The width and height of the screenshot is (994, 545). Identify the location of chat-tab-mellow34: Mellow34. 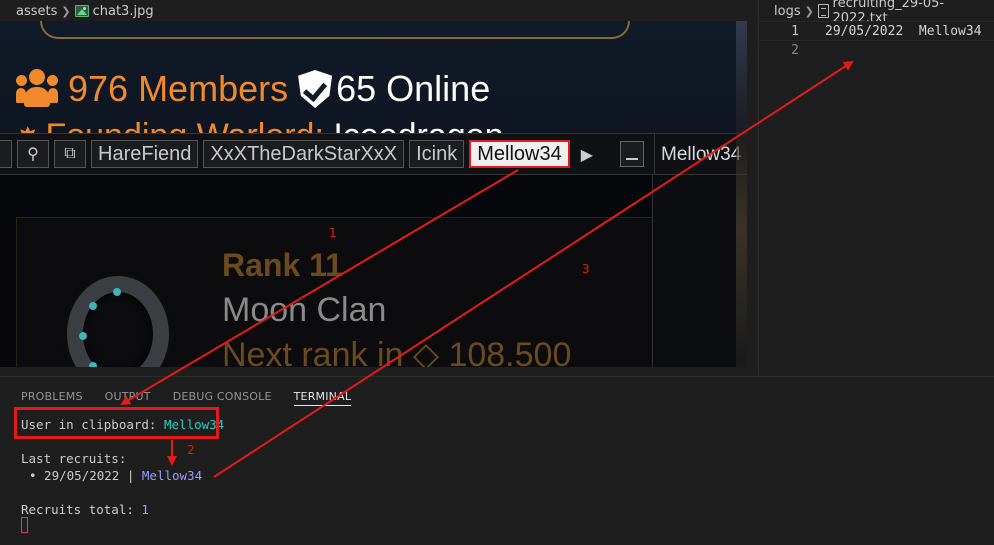
(519, 154).